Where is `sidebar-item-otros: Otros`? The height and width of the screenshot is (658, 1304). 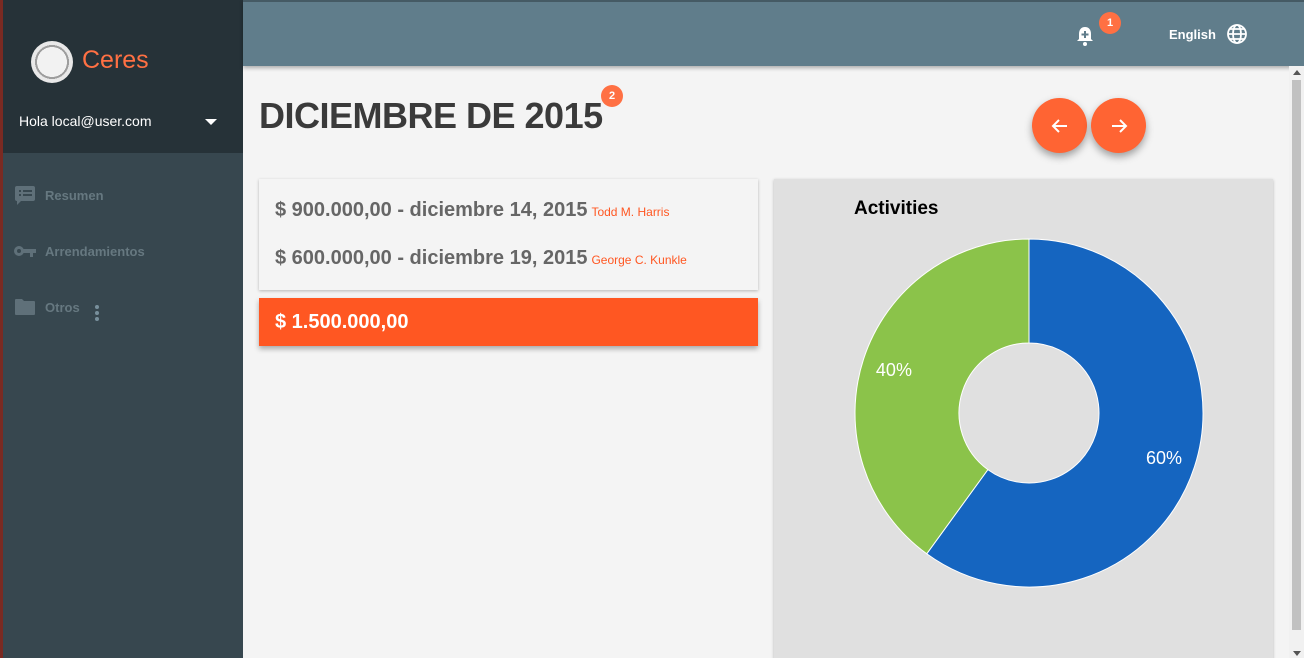
sidebar-item-otros: Otros is located at coordinates (46, 307).